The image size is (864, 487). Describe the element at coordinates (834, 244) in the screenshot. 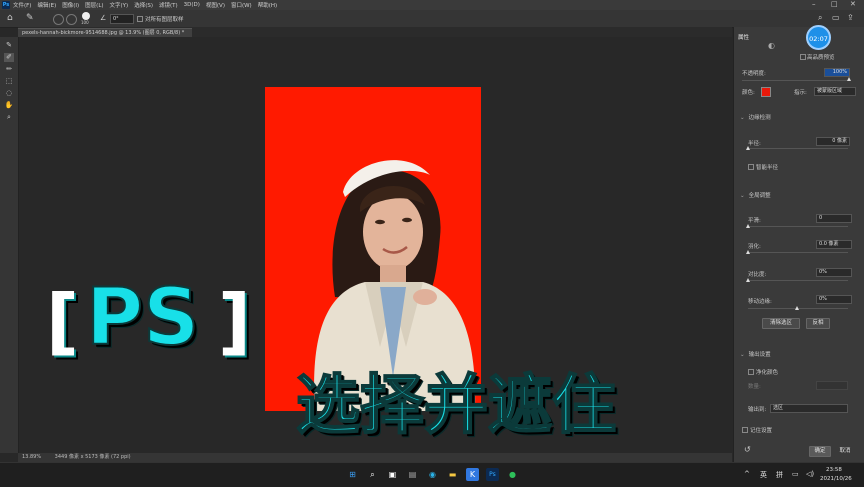

I see `feather-input: 0.0 像素` at that location.